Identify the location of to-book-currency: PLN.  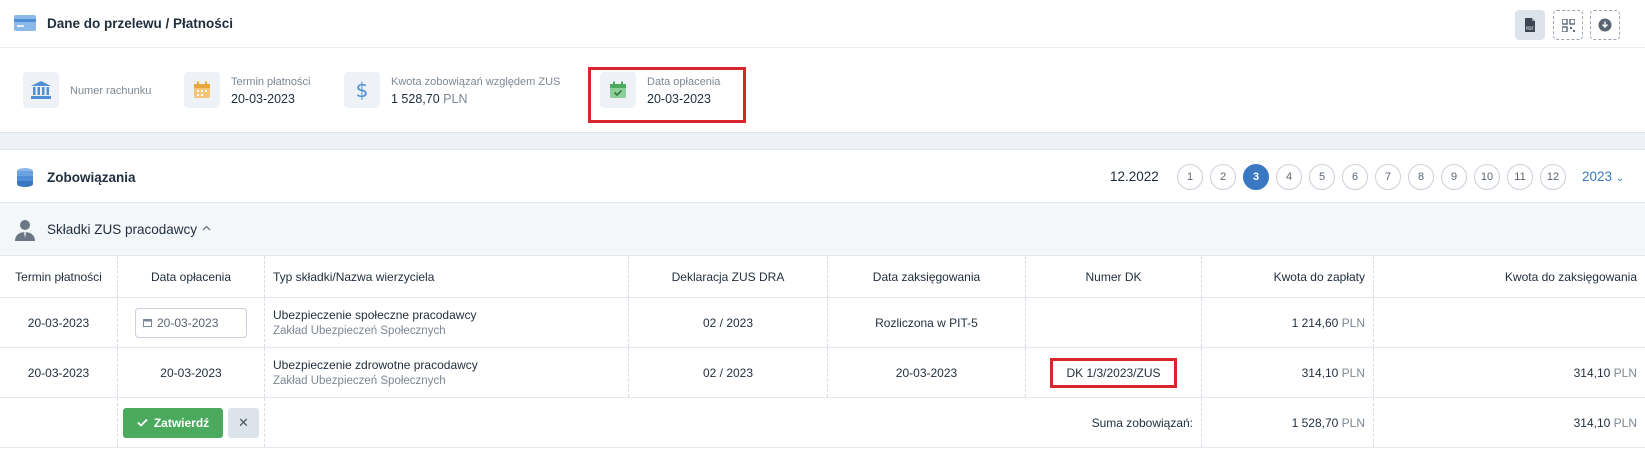
(1625, 372).